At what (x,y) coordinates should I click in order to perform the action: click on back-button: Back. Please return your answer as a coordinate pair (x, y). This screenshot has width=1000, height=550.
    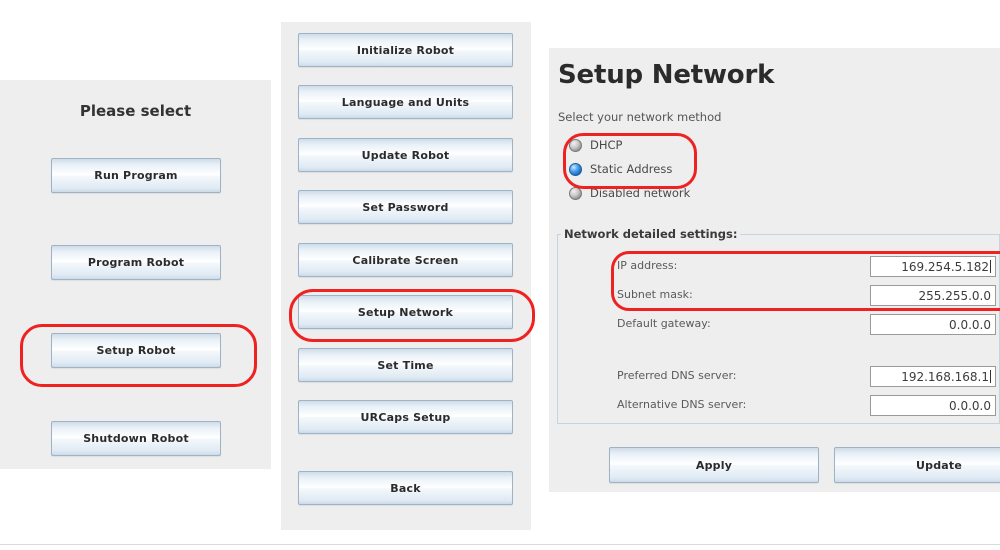
    Looking at the image, I should click on (405, 488).